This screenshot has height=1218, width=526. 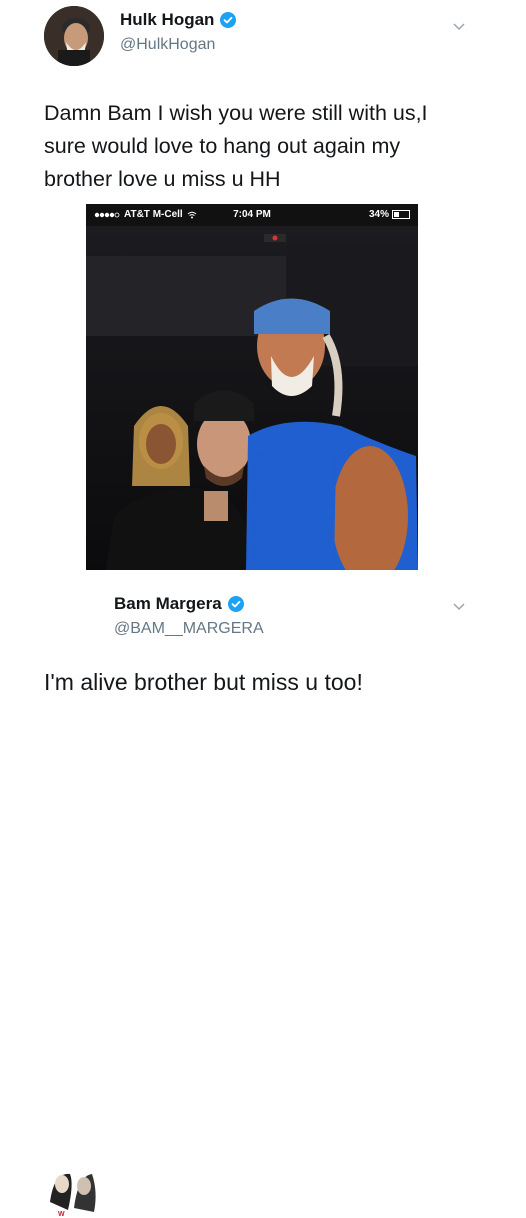 I want to click on display-name: Bam Margera, so click(x=179, y=604).